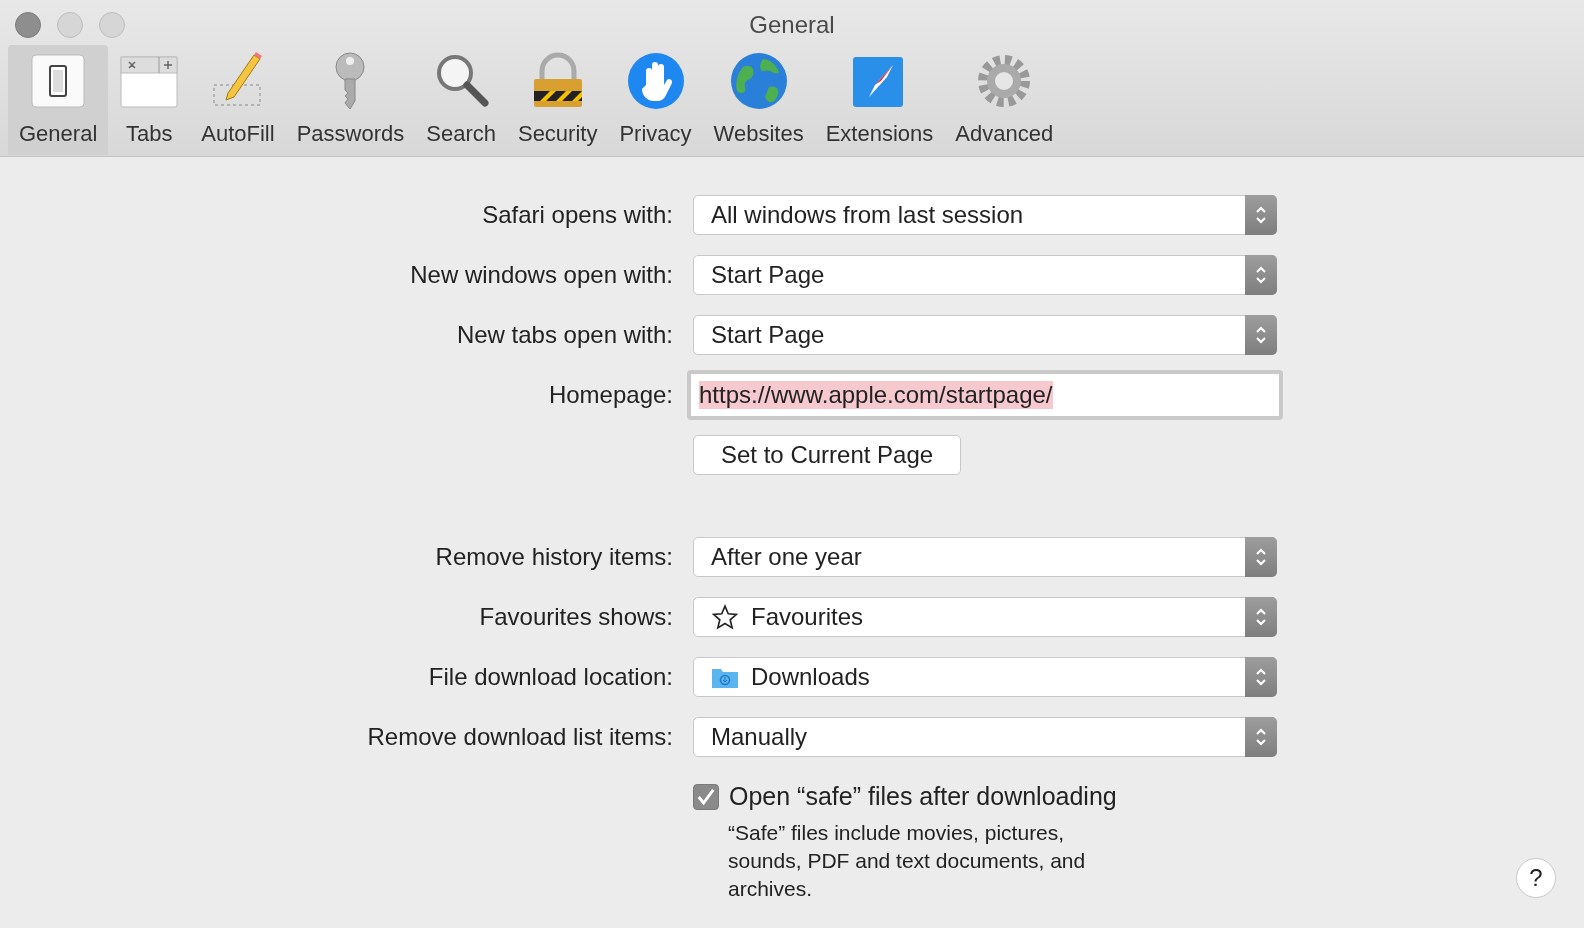 This screenshot has width=1584, height=928. I want to click on popup-menu: After one year, so click(985, 557).